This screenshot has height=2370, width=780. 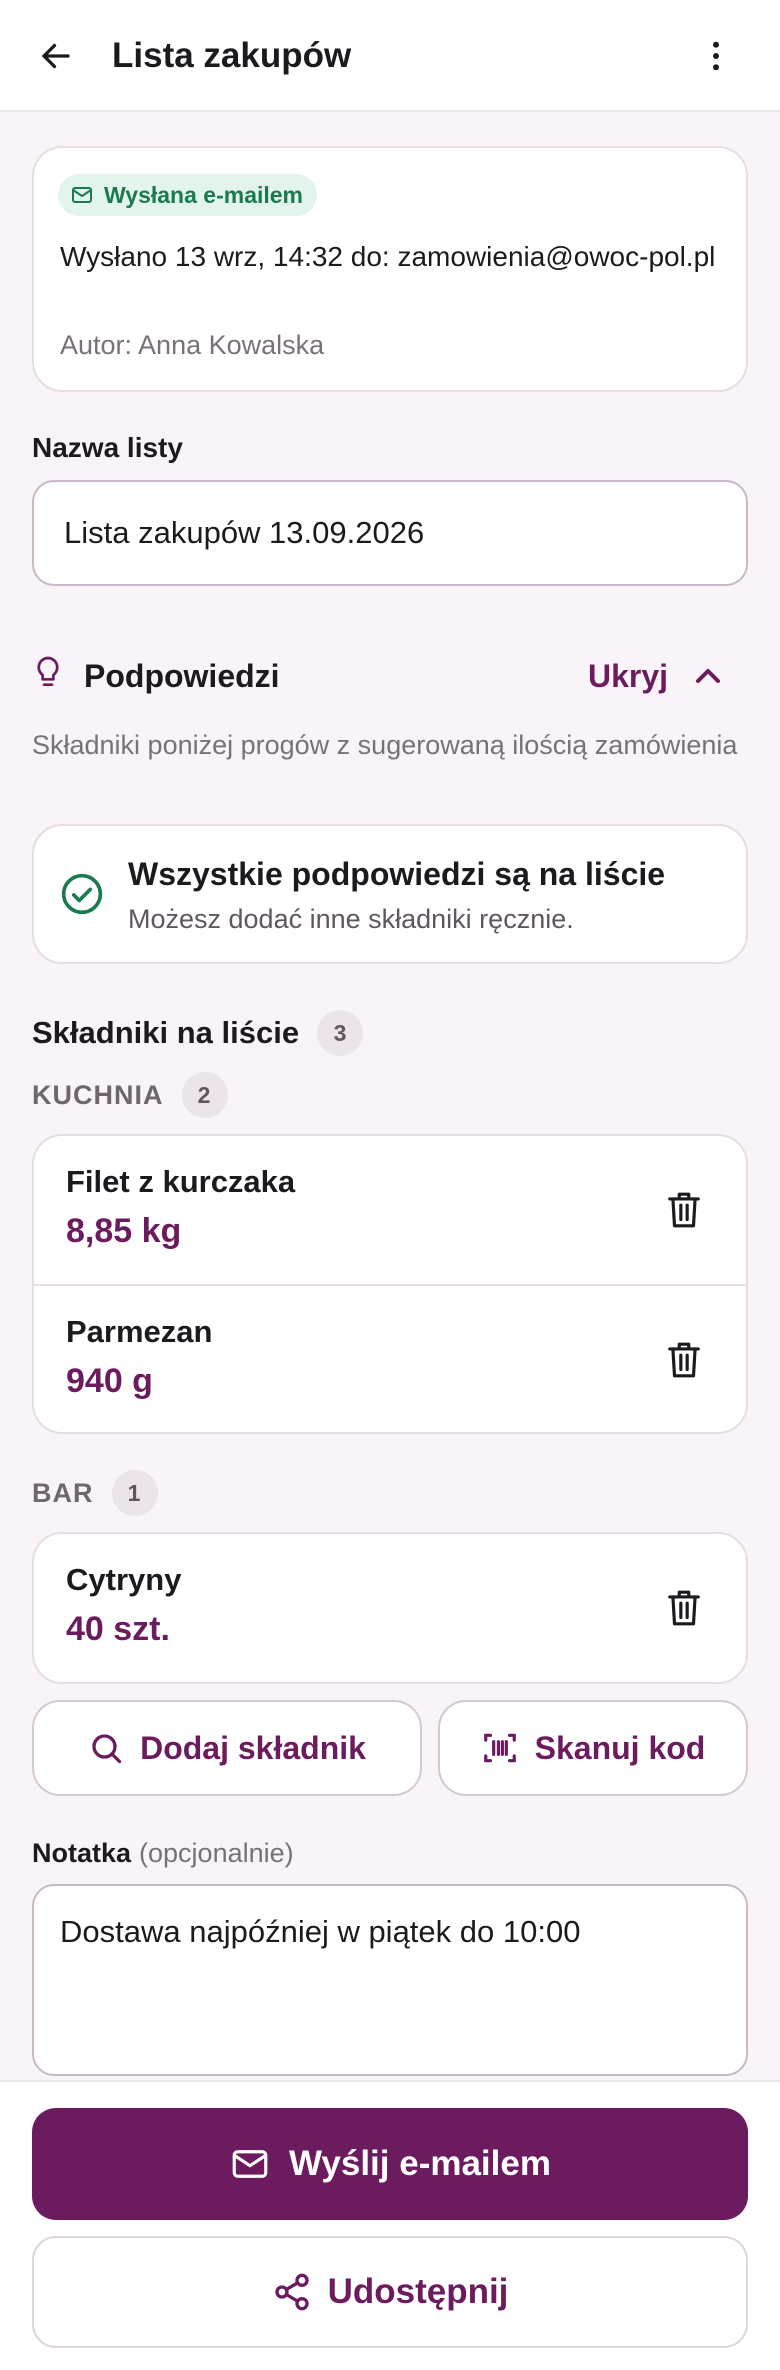 I want to click on list-item: Cytryny 40 szt., so click(x=390, y=1608).